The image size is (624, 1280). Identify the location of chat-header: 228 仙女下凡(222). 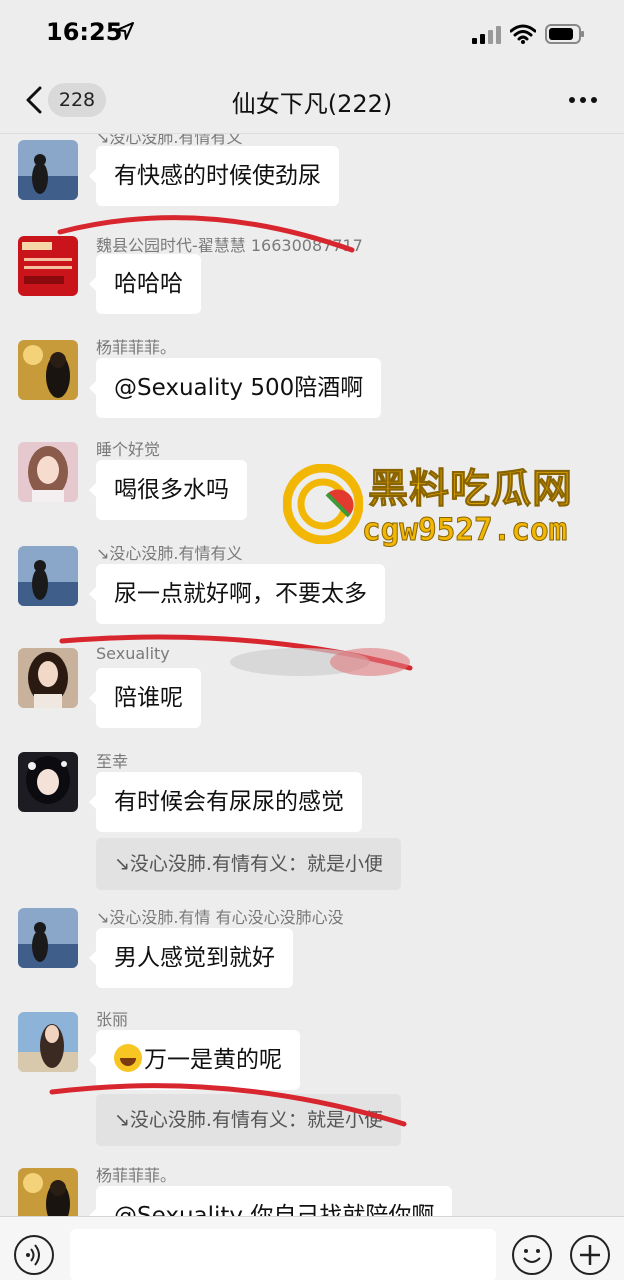
(312, 99).